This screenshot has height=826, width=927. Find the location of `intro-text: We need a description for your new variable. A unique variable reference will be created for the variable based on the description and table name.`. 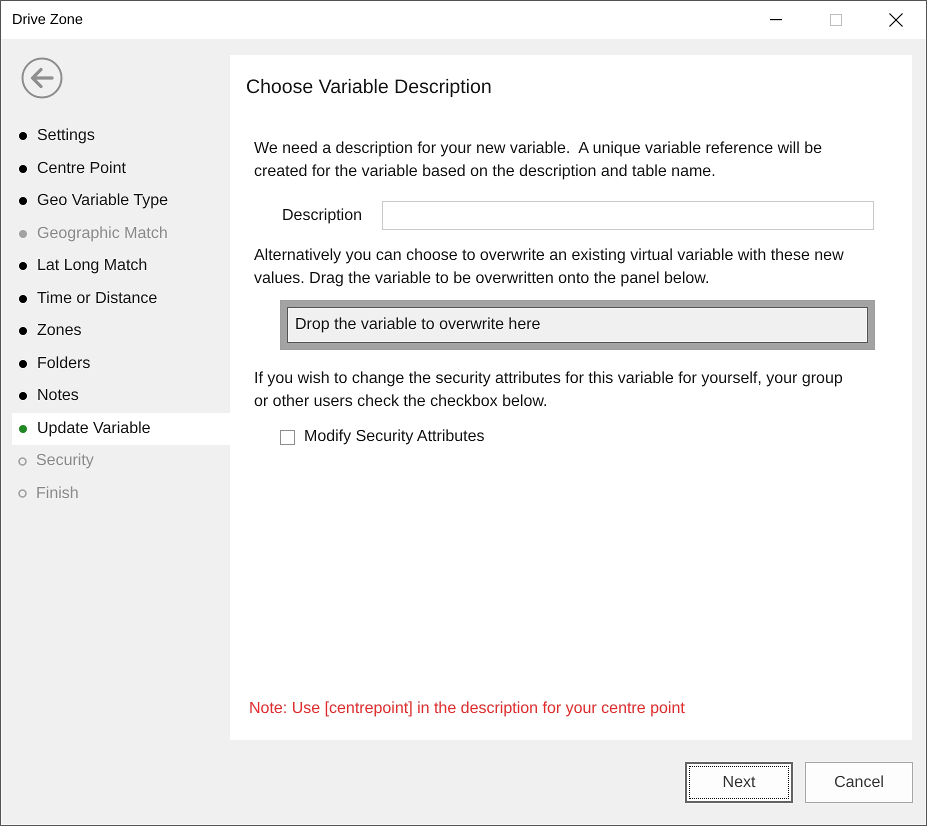

intro-text: We need a description for your new variable. A unique variable reference will be created for the variable based on the description and table name. is located at coordinates (539, 160).